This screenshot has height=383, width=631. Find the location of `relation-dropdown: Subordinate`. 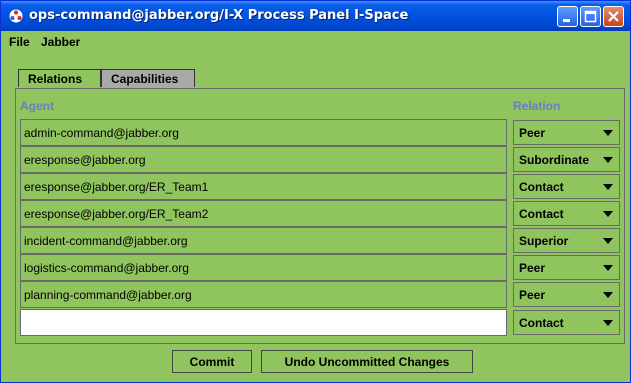

relation-dropdown: Subordinate is located at coordinates (566, 159).